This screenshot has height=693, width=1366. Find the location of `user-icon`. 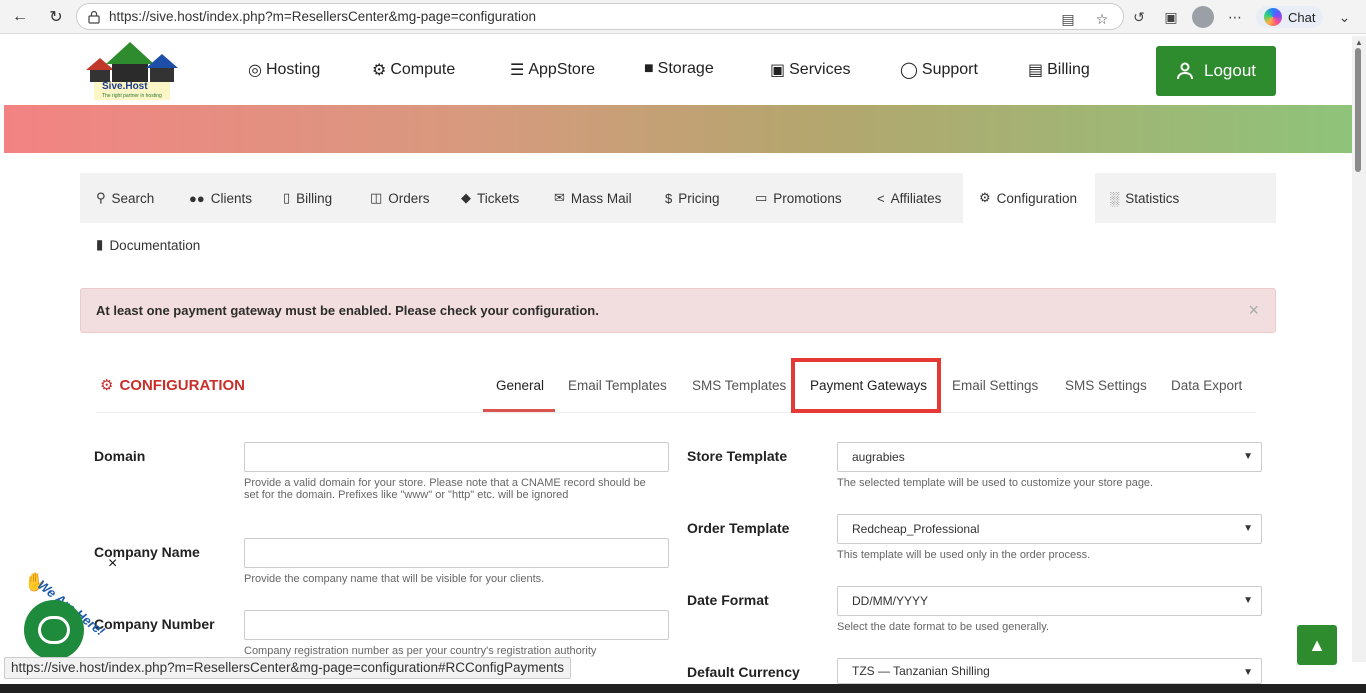

user-icon is located at coordinates (1185, 71).